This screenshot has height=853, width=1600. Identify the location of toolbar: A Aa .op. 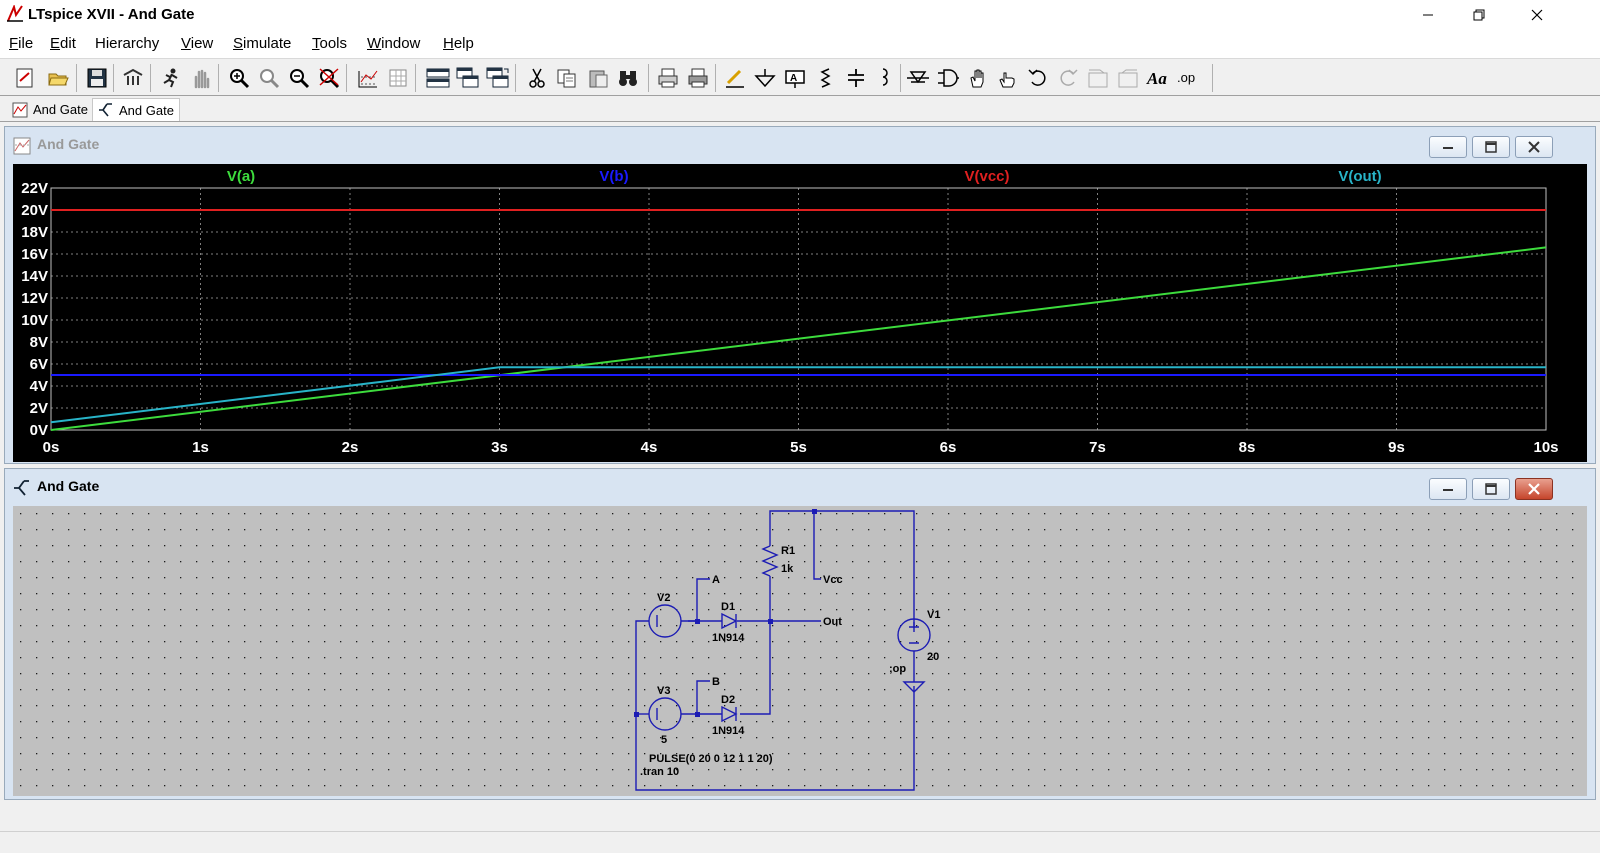
(800, 77).